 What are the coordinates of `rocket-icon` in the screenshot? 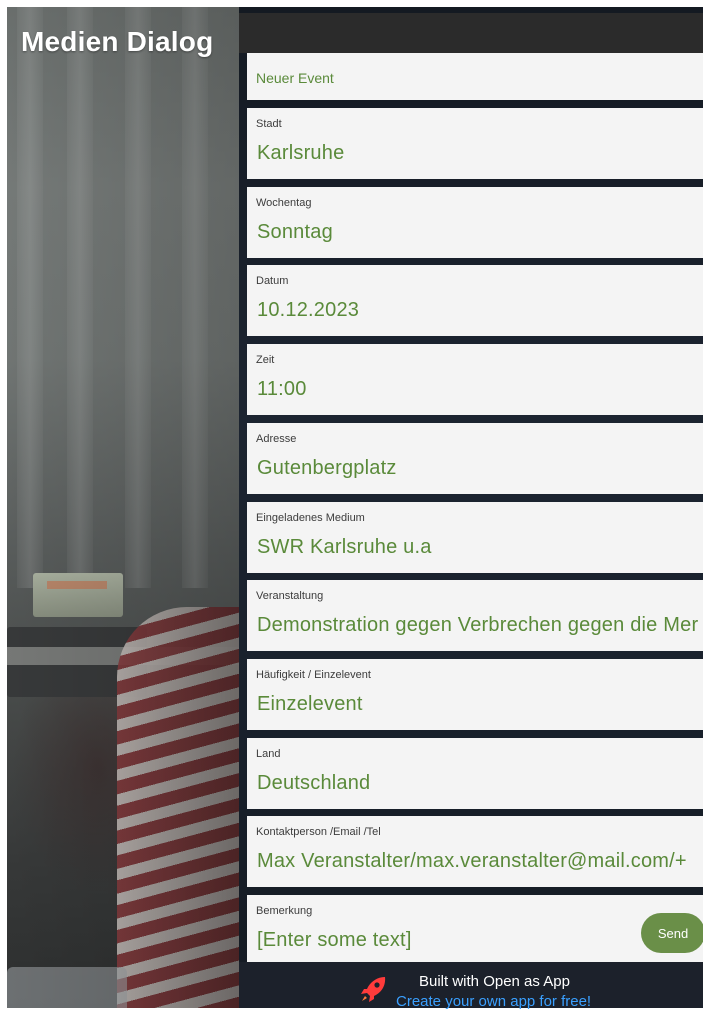 It's located at (373, 989).